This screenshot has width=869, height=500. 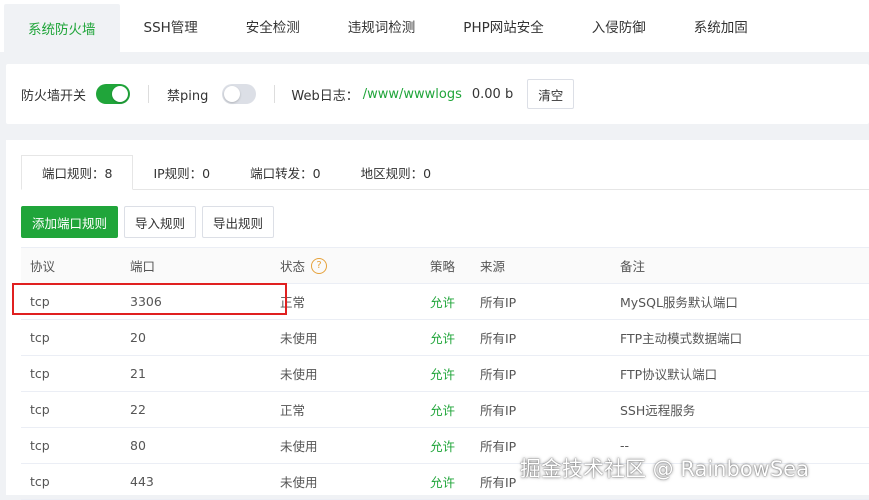 I want to click on tab-php-site-security: PHP网站安全, so click(x=503, y=26).